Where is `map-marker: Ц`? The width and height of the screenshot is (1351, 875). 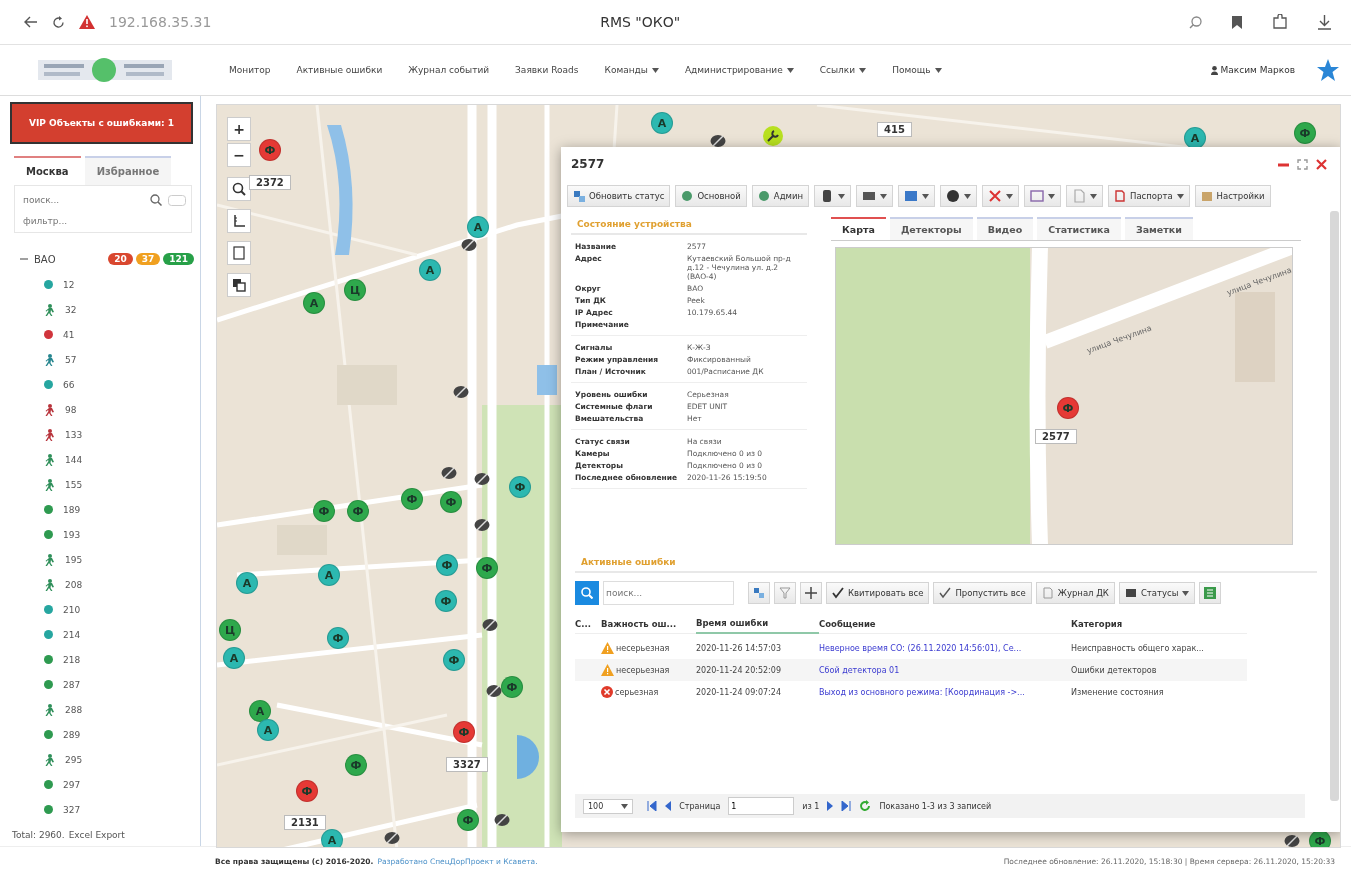
map-marker: Ц is located at coordinates (355, 290).